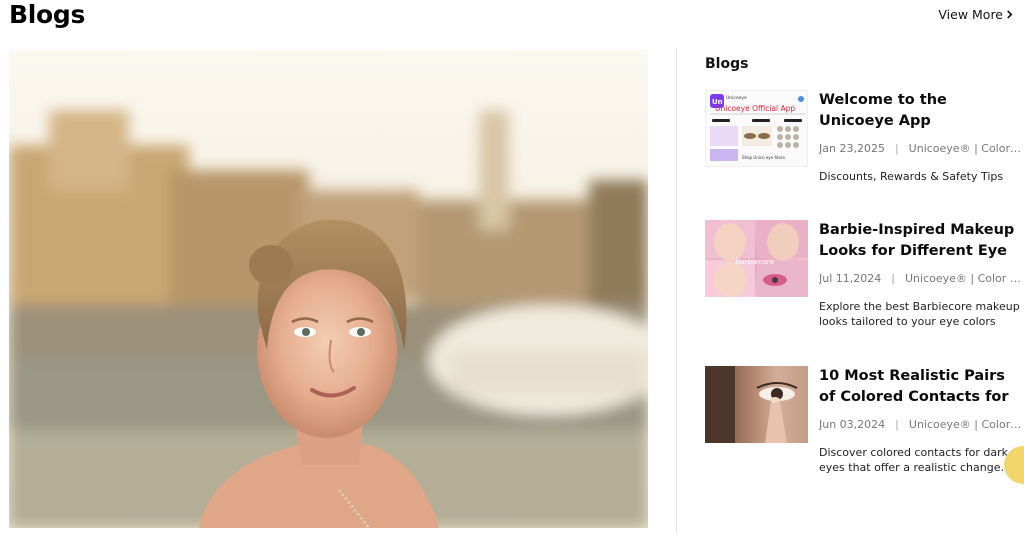 Image resolution: width=1024 pixels, height=533 pixels. Describe the element at coordinates (755, 108) in the screenshot. I see `thumb-caption: Unicoeye Official App` at that location.